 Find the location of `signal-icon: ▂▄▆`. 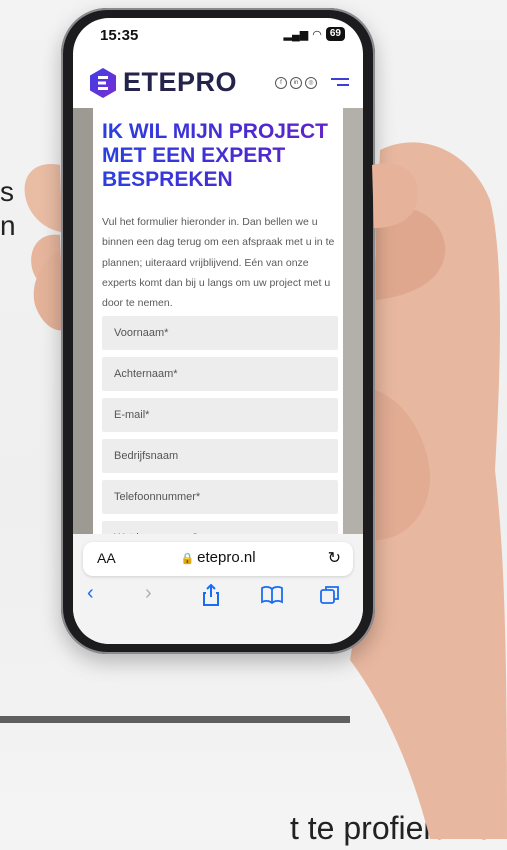

signal-icon: ▂▄▆ is located at coordinates (296, 34).